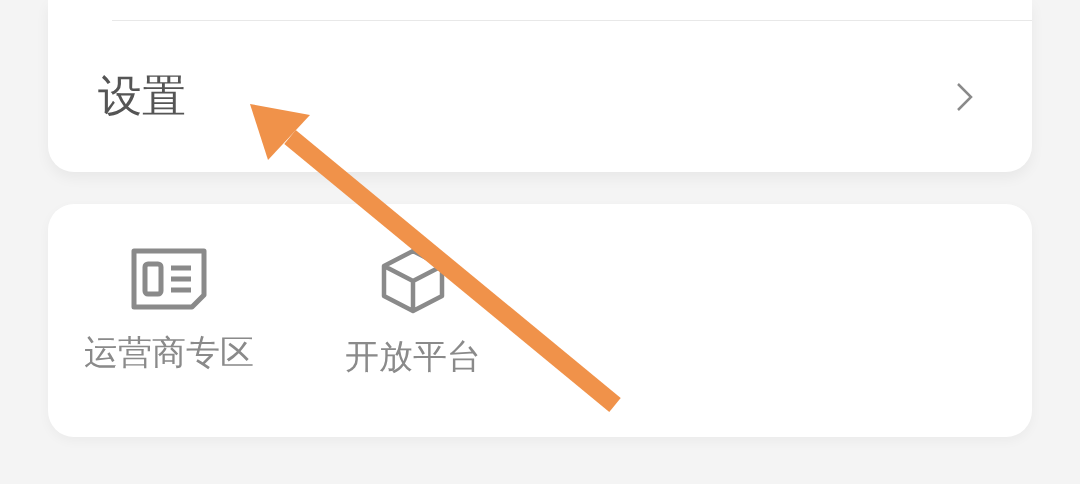 Image resolution: width=1080 pixels, height=484 pixels. Describe the element at coordinates (965, 96) in the screenshot. I see `chevron-right-icon` at that location.